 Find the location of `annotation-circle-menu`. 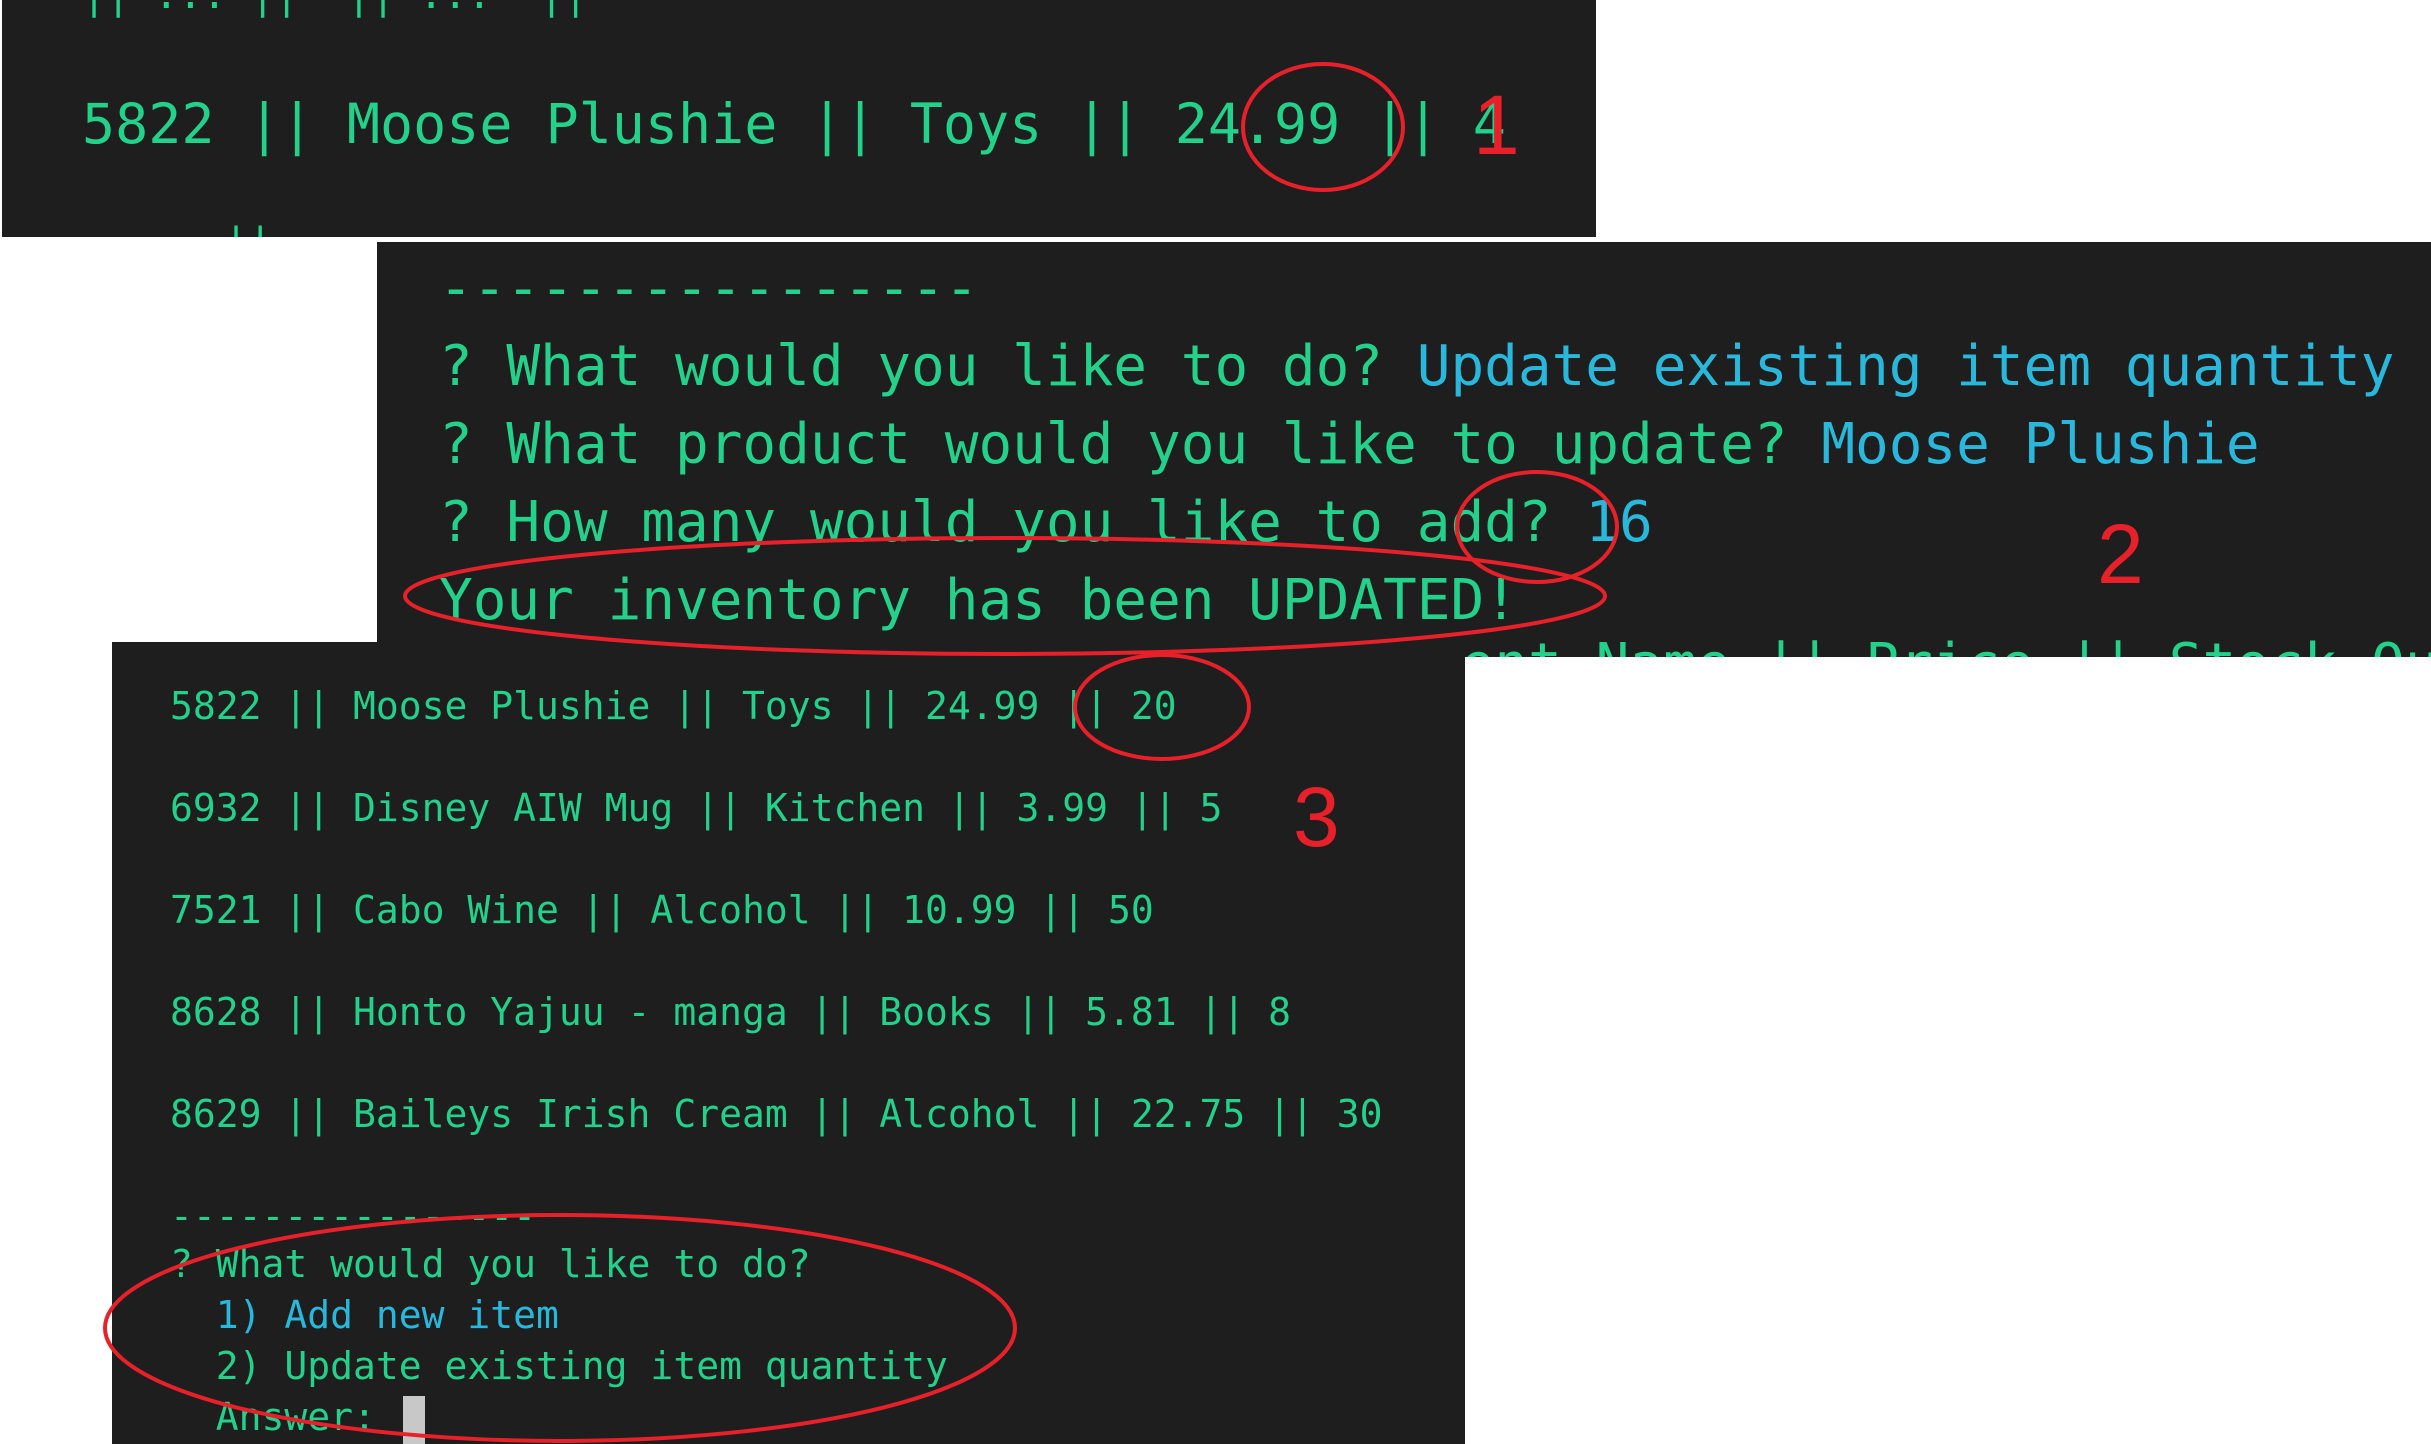

annotation-circle-menu is located at coordinates (560, 1328).